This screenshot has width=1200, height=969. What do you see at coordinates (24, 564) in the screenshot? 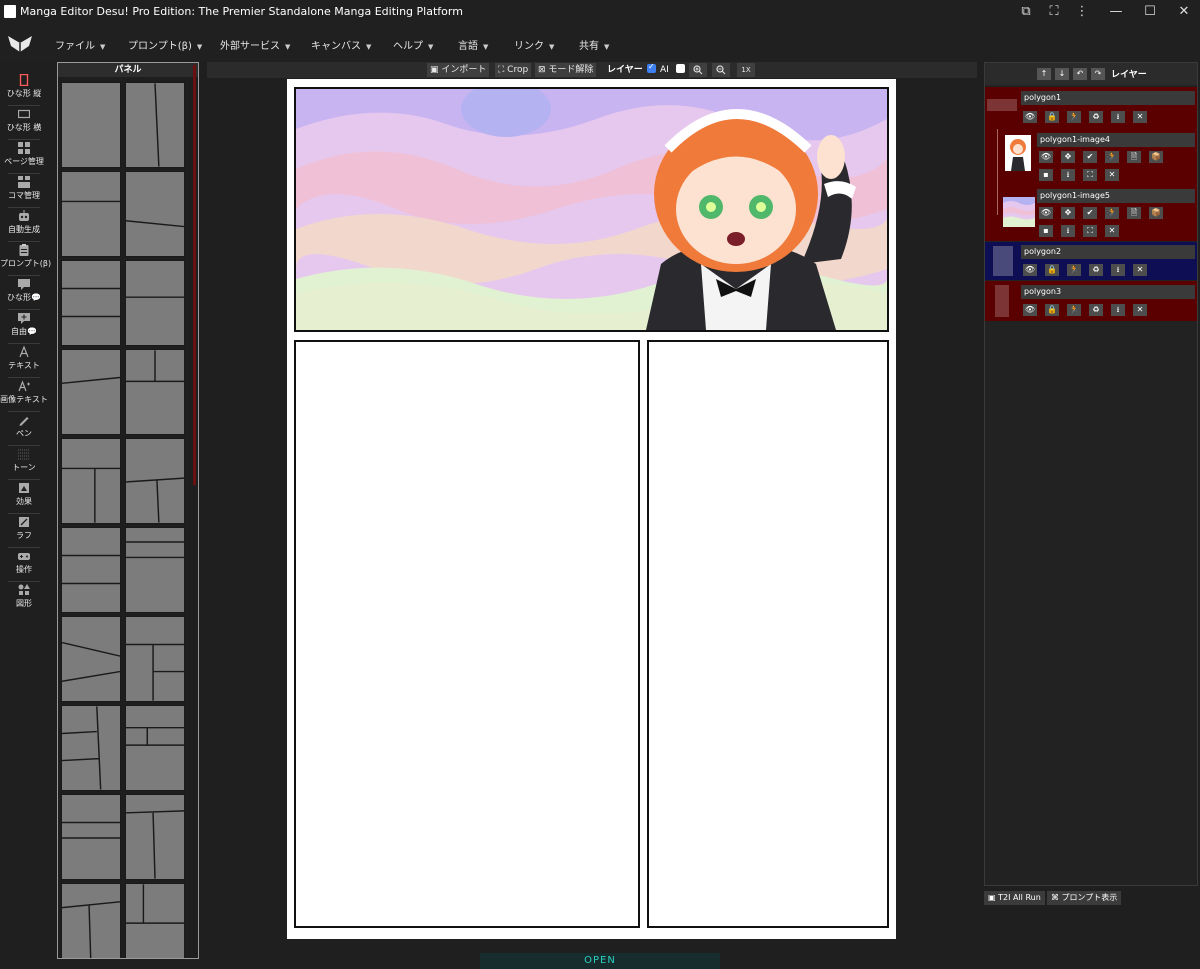
I see `tool-operation: 操作` at bounding box center [24, 564].